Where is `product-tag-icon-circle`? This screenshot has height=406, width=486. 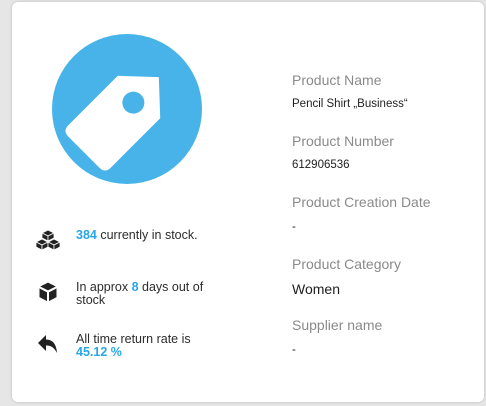 product-tag-icon-circle is located at coordinates (127, 109).